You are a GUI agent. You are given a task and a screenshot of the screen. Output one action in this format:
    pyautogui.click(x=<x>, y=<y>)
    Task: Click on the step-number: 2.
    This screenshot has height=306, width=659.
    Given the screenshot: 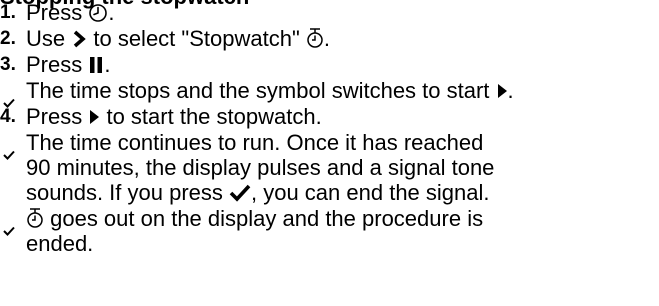 What is the action you would take?
    pyautogui.click(x=8, y=38)
    